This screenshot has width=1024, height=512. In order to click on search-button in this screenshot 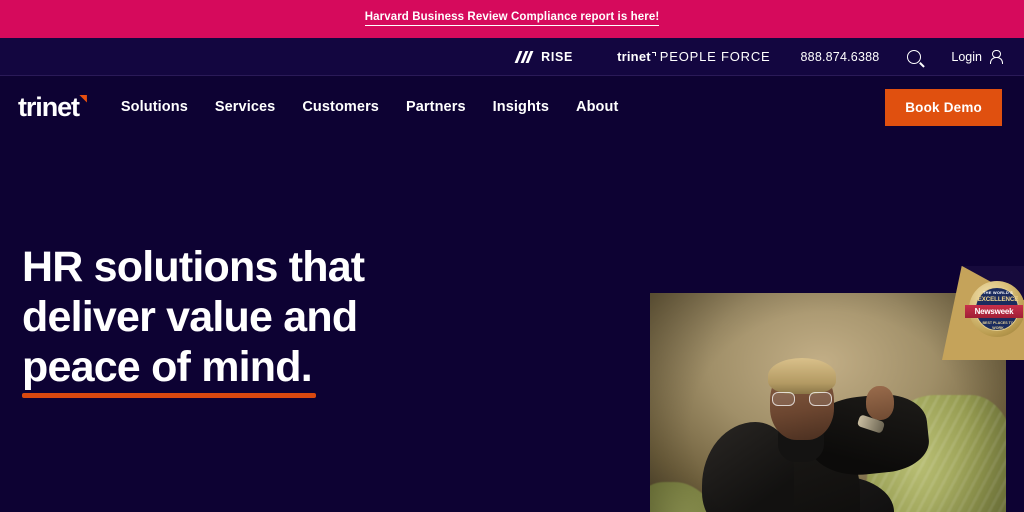, I will do `click(914, 56)`.